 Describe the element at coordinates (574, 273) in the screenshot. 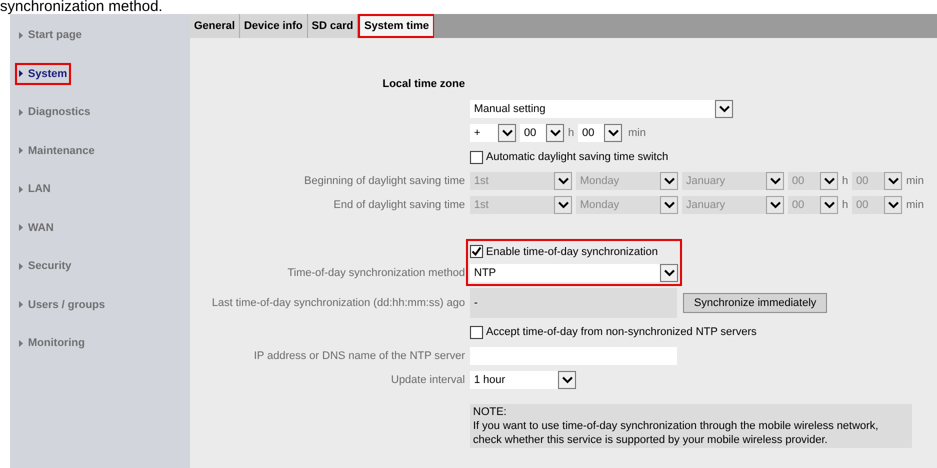

I see `dropdown: NTP` at that location.